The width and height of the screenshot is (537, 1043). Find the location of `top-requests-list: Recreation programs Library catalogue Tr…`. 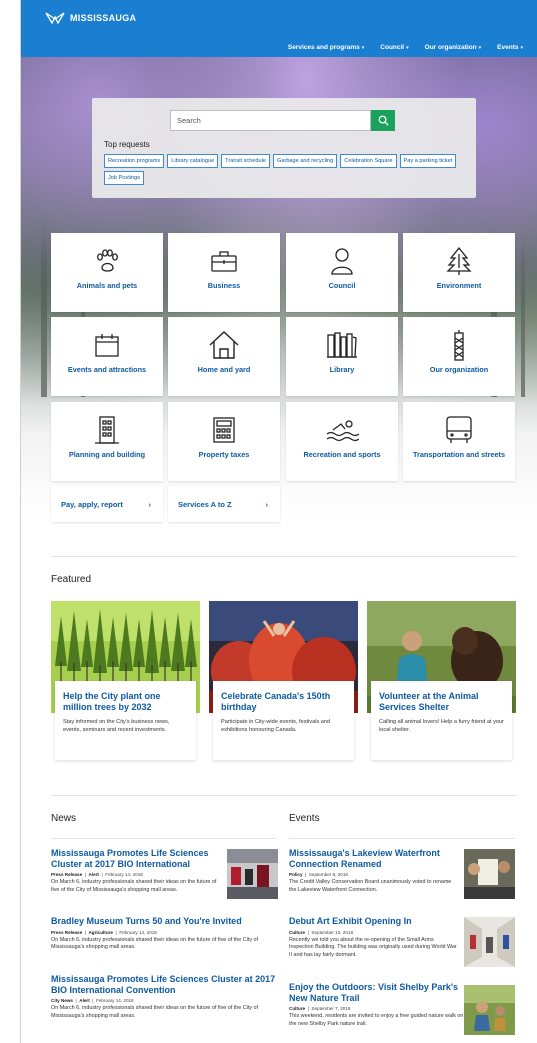

top-requests-list: Recreation programs Library catalogue Tr… is located at coordinates (286, 169).